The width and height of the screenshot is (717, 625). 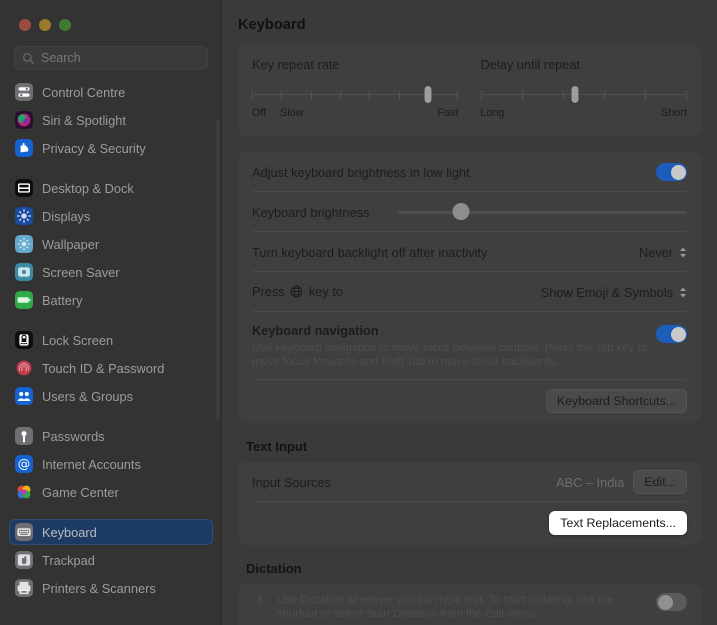 What do you see at coordinates (111, 120) in the screenshot?
I see `sidebar-item-siri-spotlight: Siri & Spotlight` at bounding box center [111, 120].